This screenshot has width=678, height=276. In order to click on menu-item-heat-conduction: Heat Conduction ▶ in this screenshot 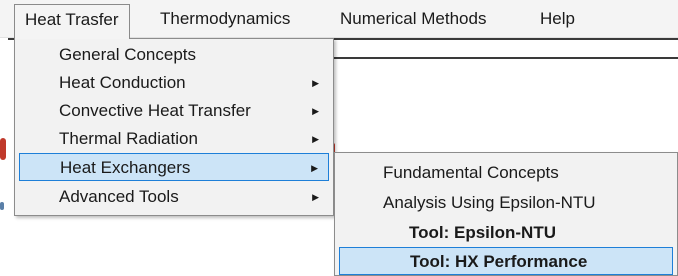, I will do `click(174, 83)`.